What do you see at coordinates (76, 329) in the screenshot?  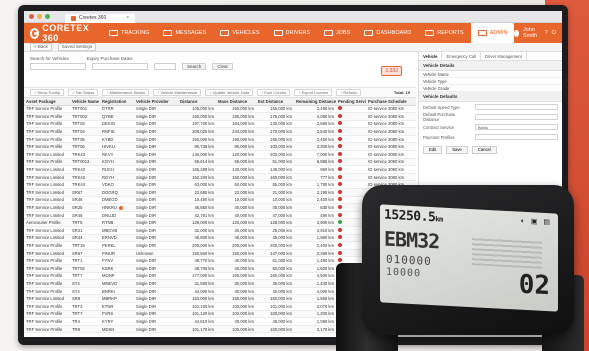 I see `cell-text: TR8` at bounding box center [76, 329].